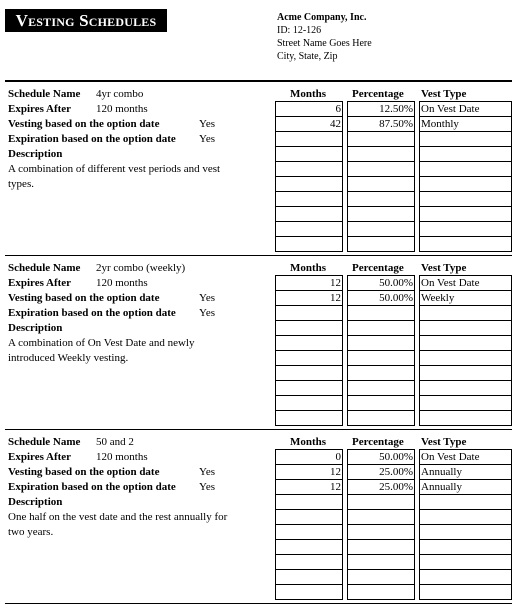  Describe the element at coordinates (309, 457) in the screenshot. I see `months-cell: 0` at that location.